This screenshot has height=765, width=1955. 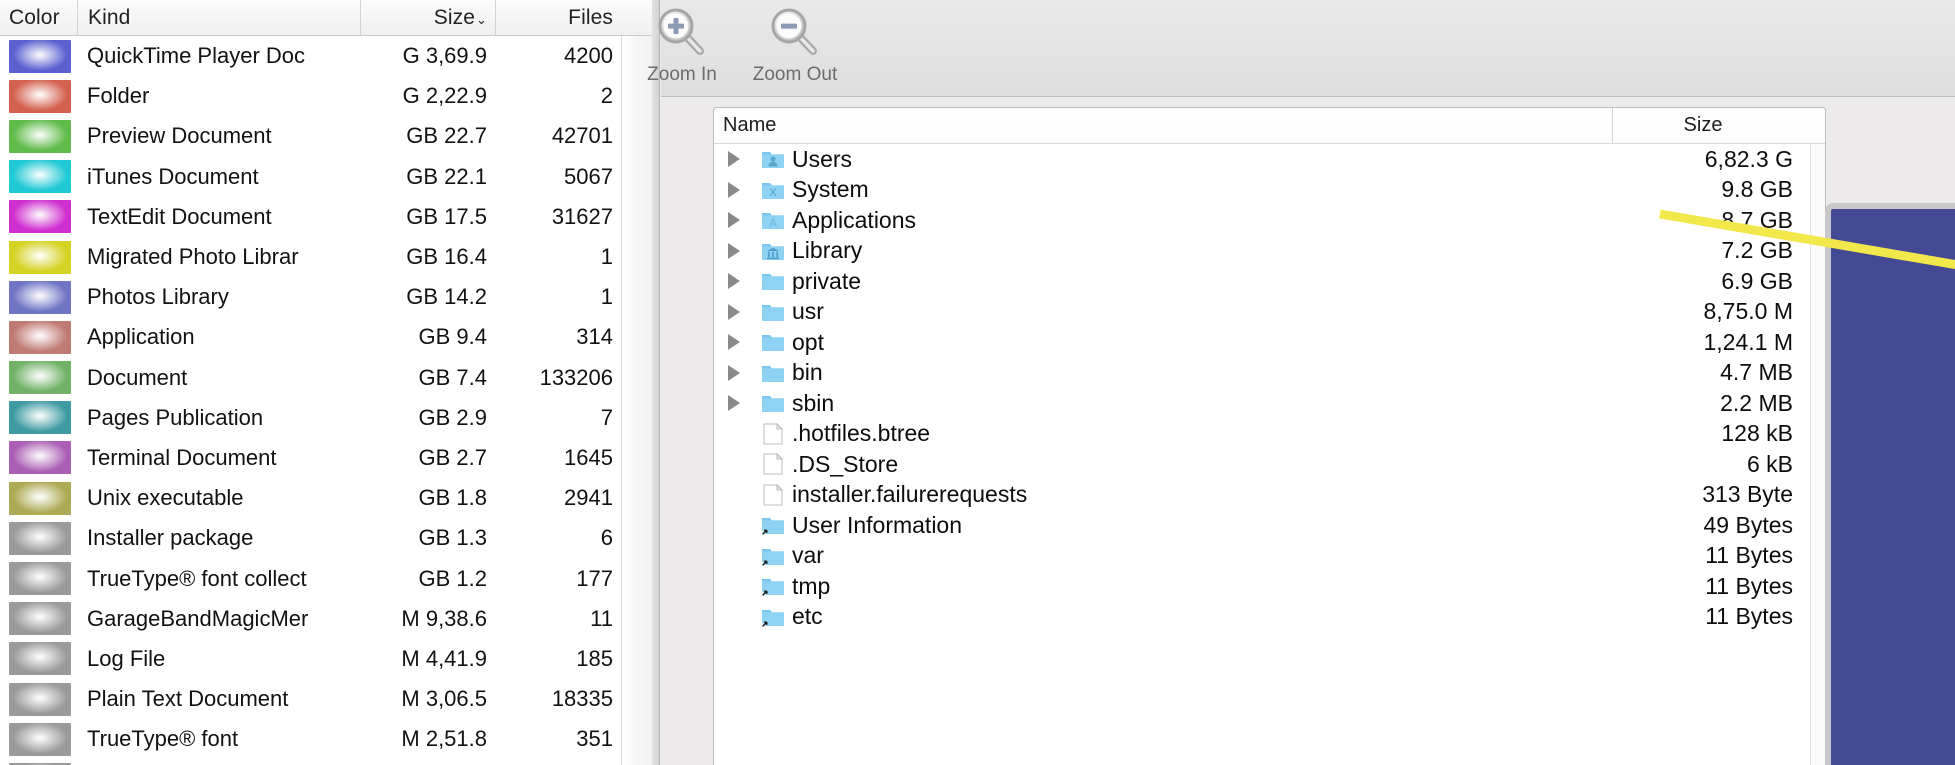 What do you see at coordinates (795, 74) in the screenshot?
I see `zoom-out-label: Zoom Out` at bounding box center [795, 74].